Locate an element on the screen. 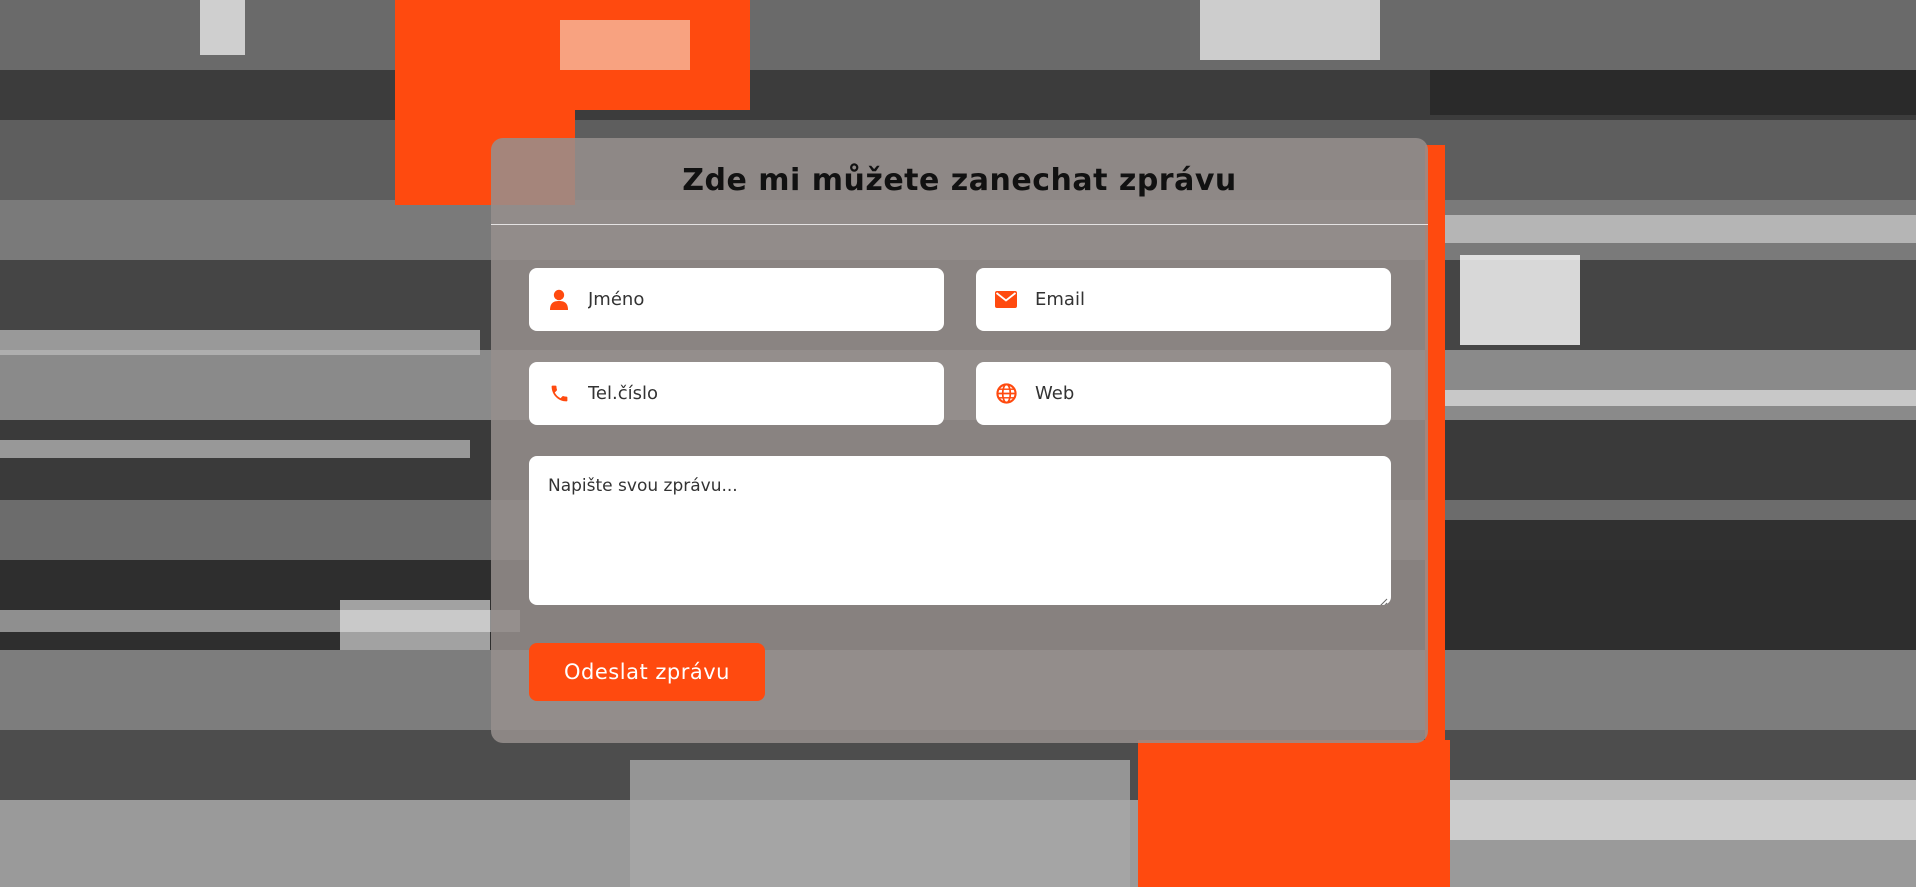  name-field is located at coordinates (736, 299).